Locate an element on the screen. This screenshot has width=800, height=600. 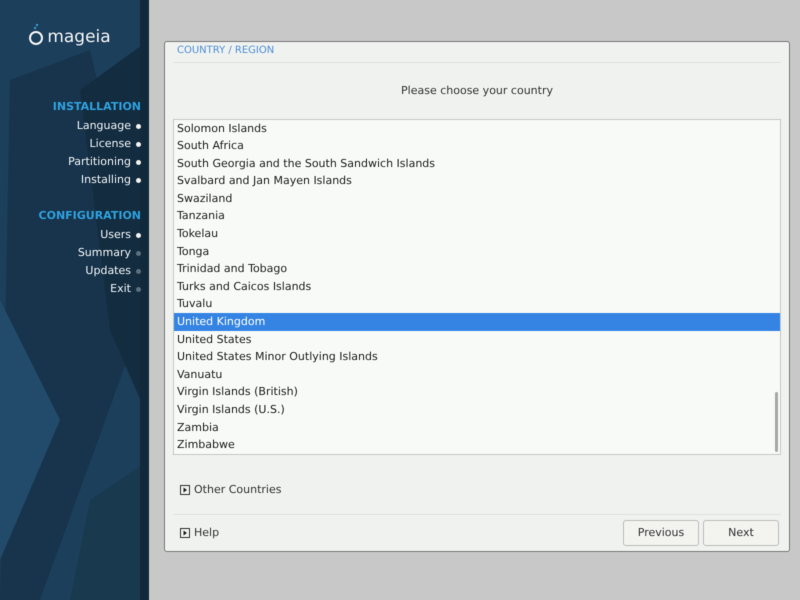
country-item: Tonga is located at coordinates (477, 251).